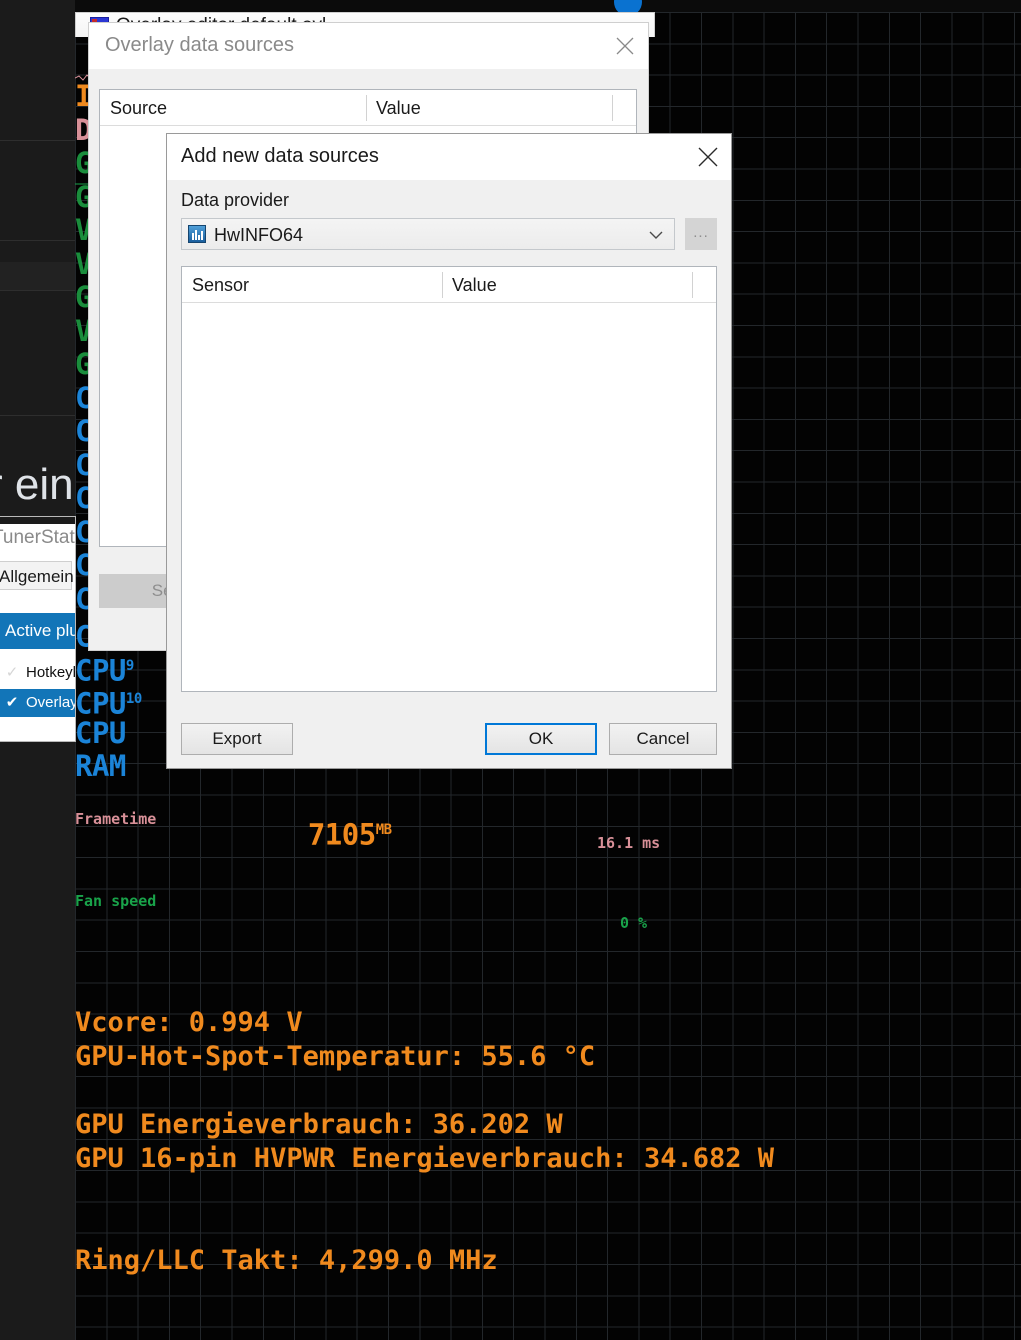 The image size is (1021, 1340). I want to click on data-provider-value: HwINFO64, so click(259, 235).